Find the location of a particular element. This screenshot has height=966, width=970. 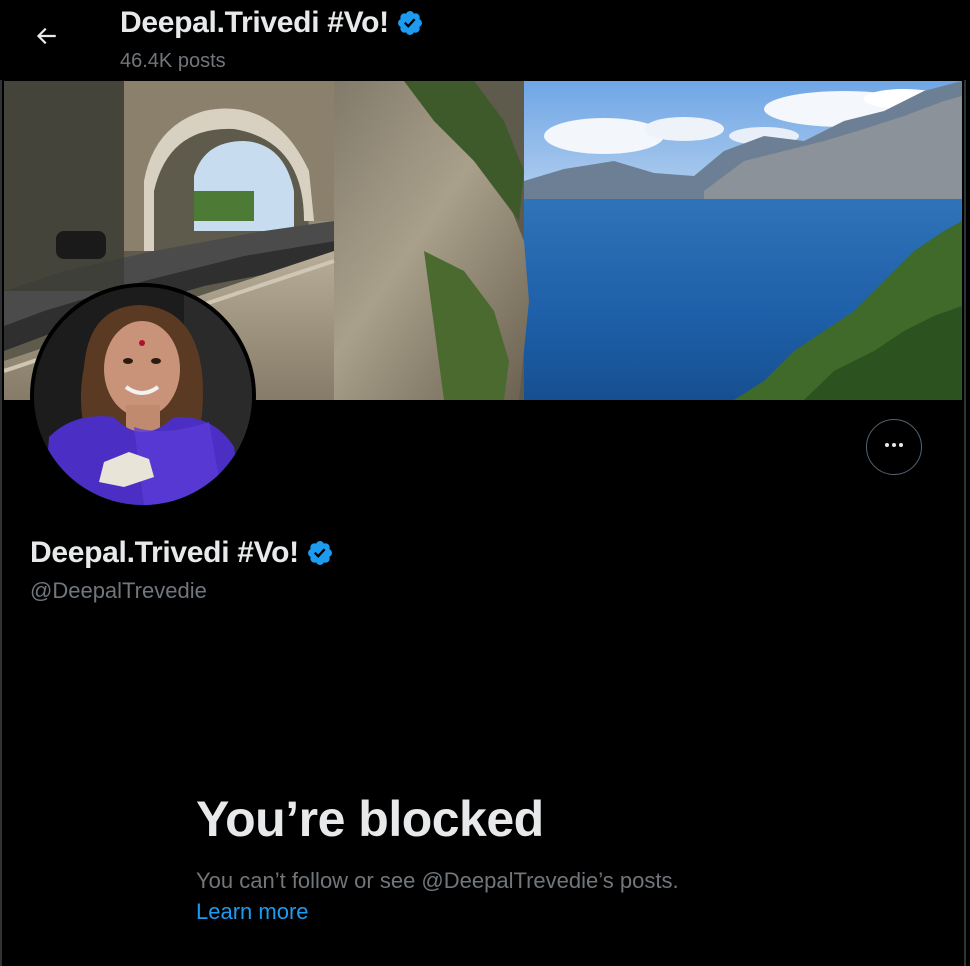

more-horizontal-icon is located at coordinates (894, 447).